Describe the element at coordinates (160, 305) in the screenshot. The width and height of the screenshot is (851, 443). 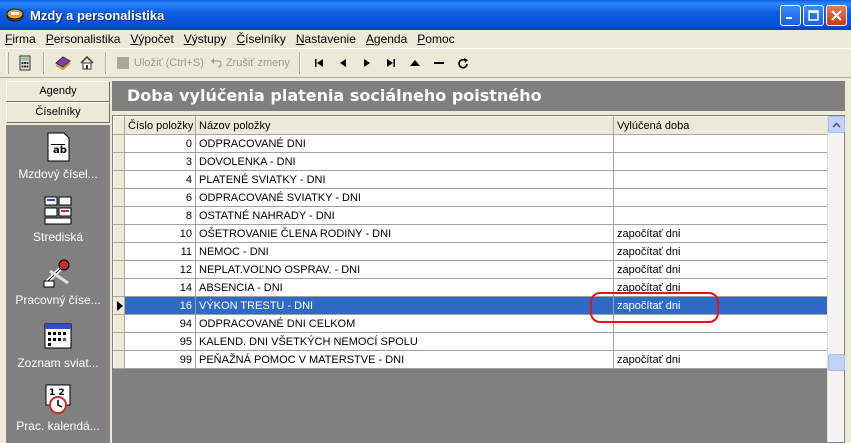
I see `cell-cislo: 16` at that location.